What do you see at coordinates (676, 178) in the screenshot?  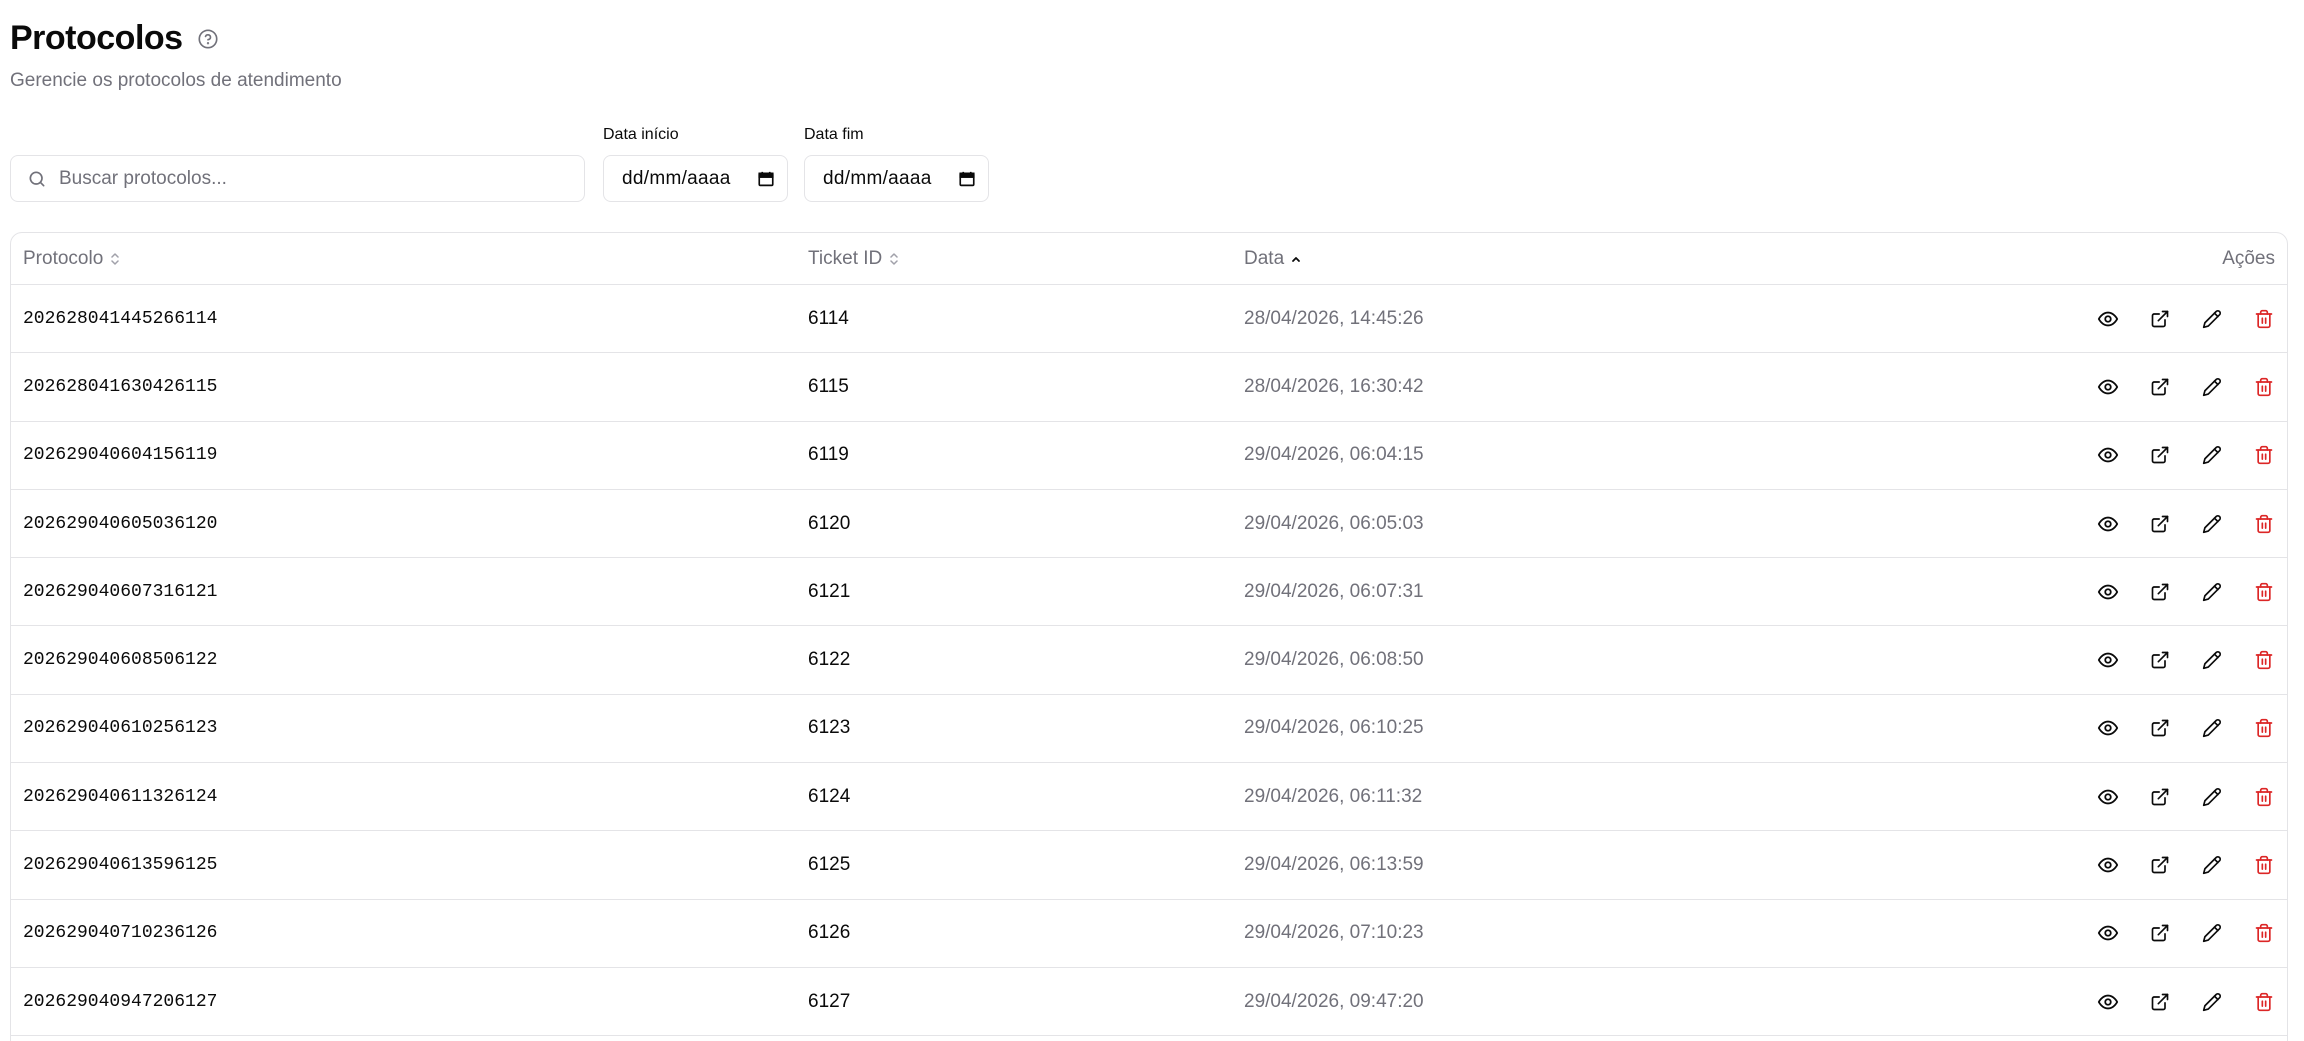 I see `start-date-value: dd/mm/aaaa` at bounding box center [676, 178].